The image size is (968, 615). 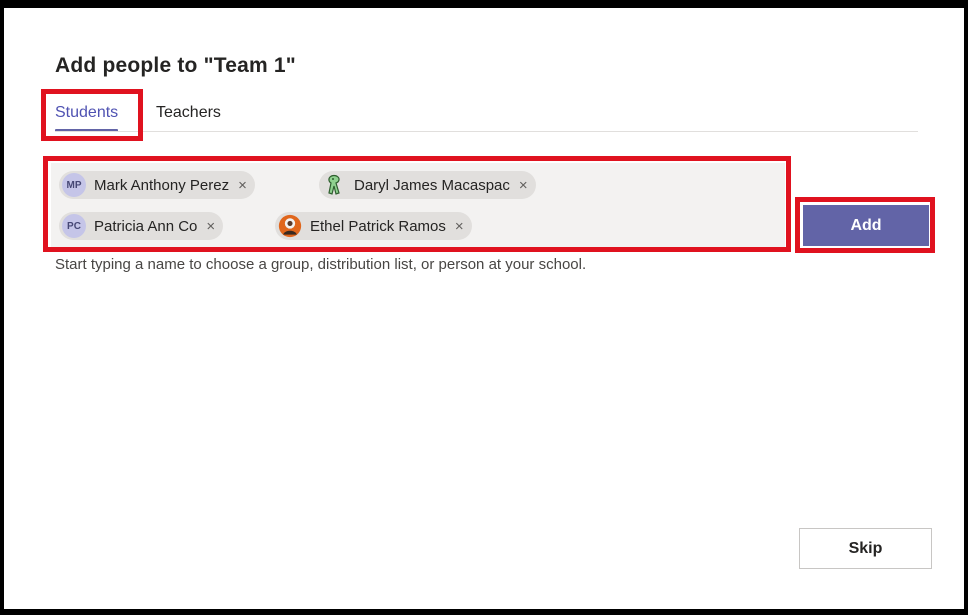 What do you see at coordinates (486, 131) in the screenshot?
I see `tabs-divider` at bounding box center [486, 131].